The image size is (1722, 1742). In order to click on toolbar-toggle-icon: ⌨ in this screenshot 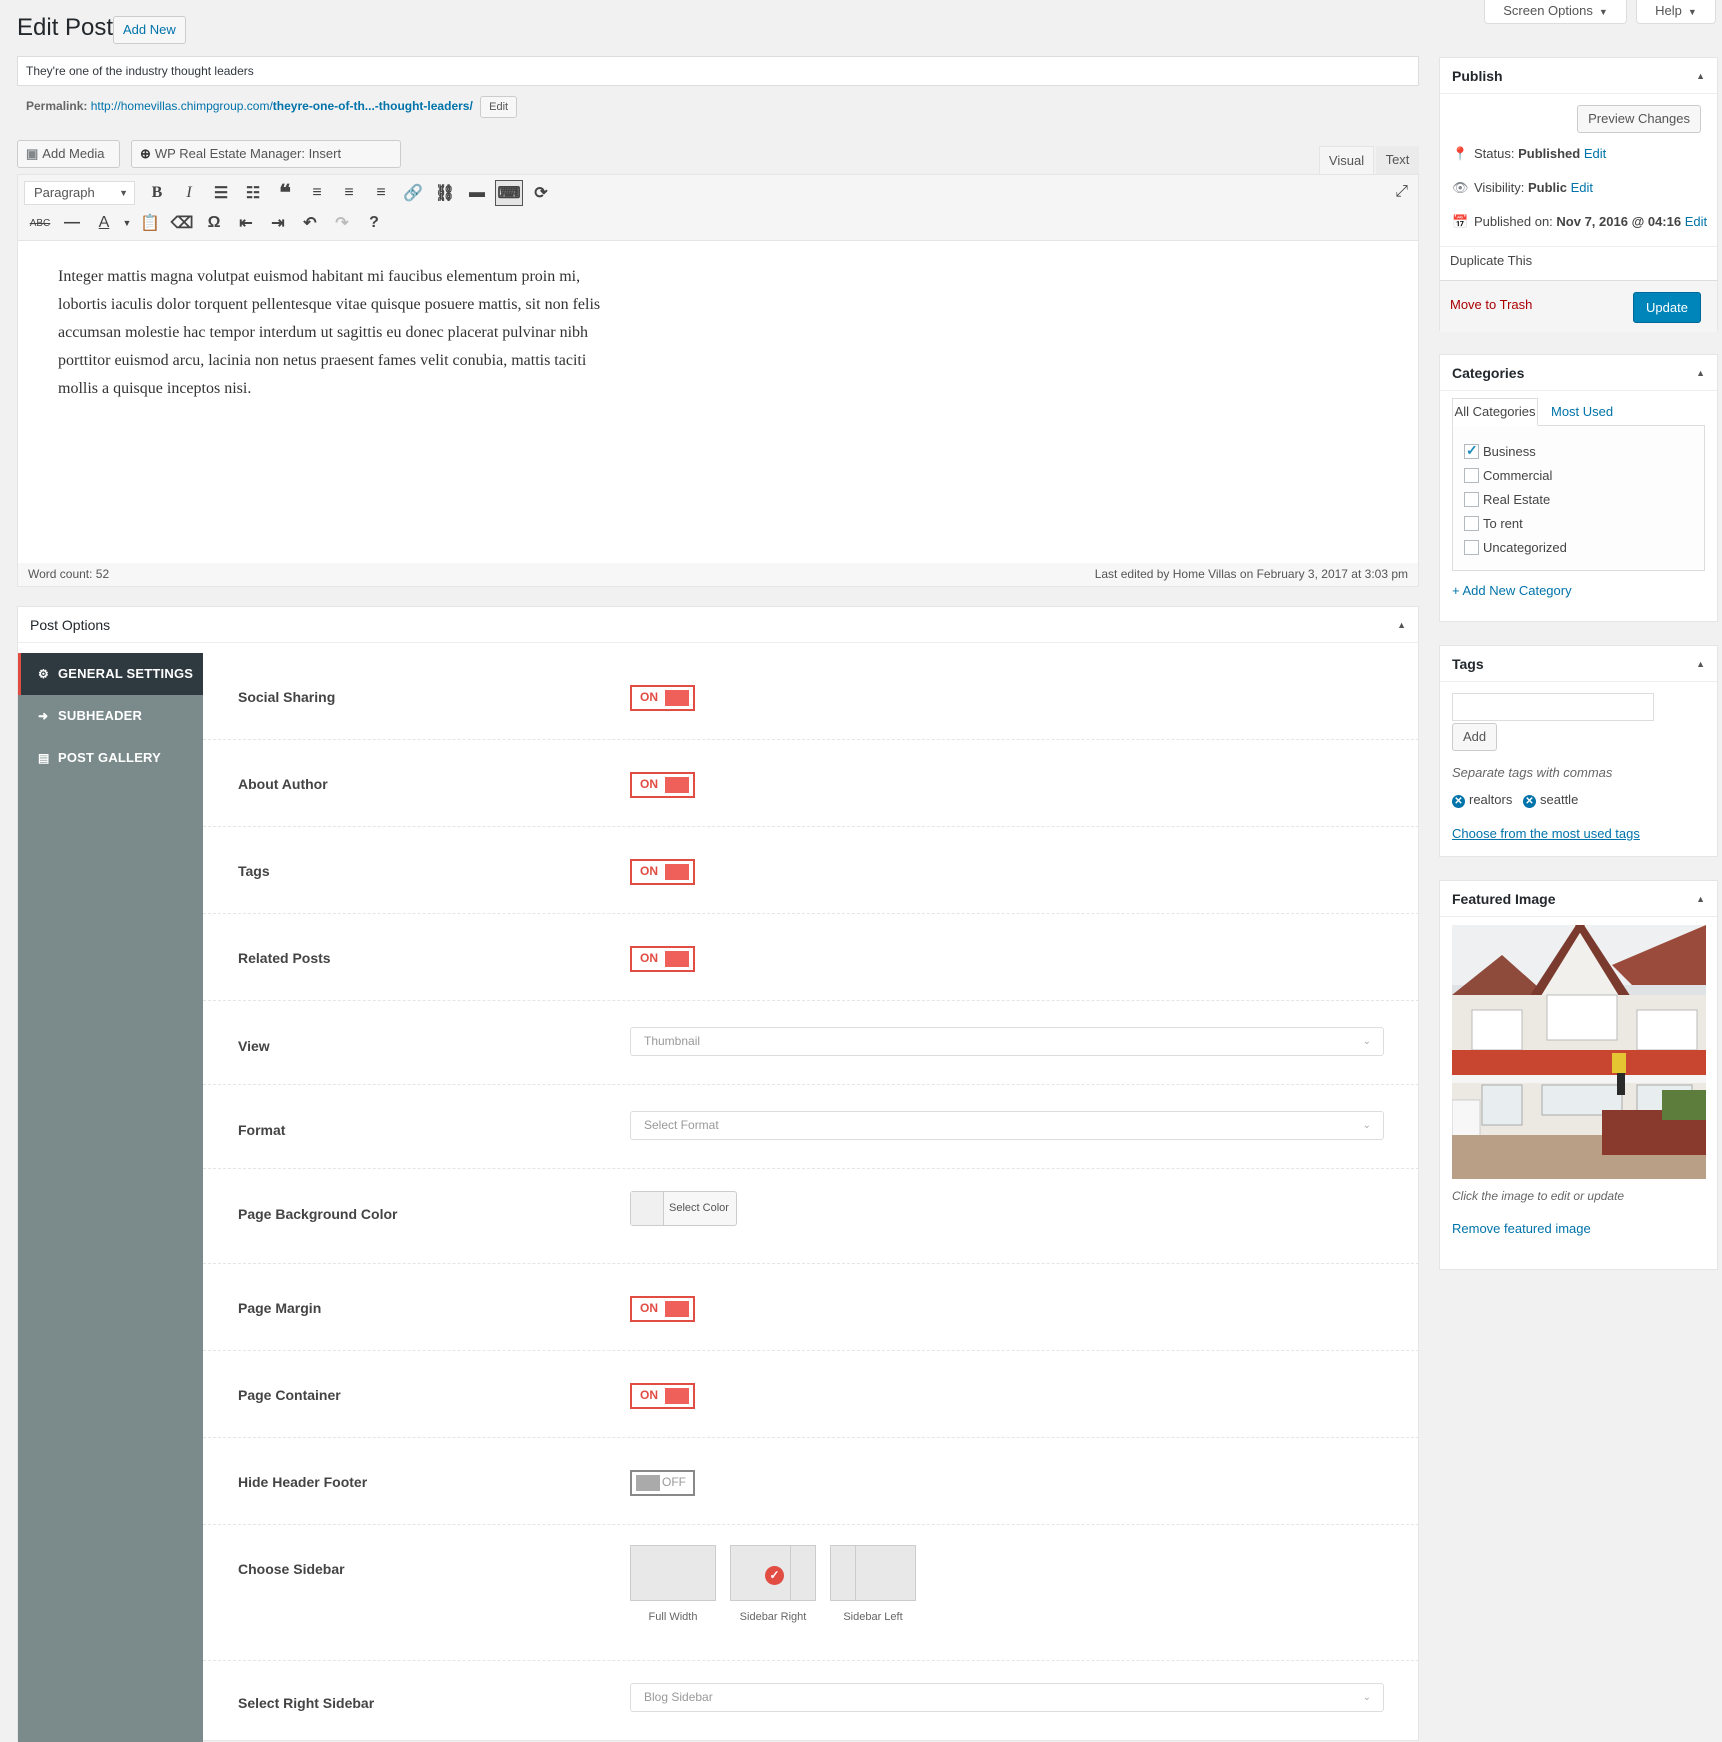, I will do `click(509, 193)`.